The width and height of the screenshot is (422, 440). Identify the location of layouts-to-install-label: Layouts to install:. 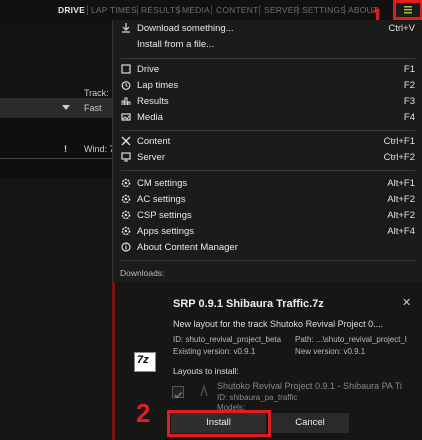
(206, 371).